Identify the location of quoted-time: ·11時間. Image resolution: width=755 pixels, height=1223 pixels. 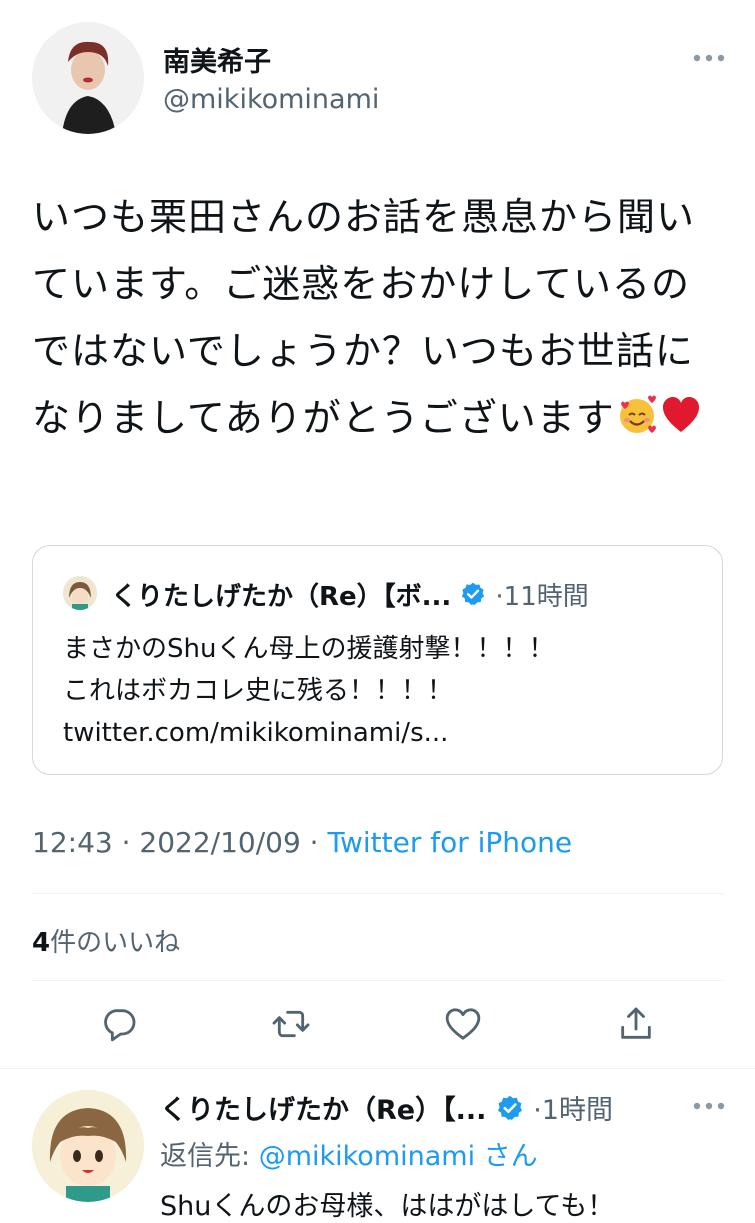
(542, 597).